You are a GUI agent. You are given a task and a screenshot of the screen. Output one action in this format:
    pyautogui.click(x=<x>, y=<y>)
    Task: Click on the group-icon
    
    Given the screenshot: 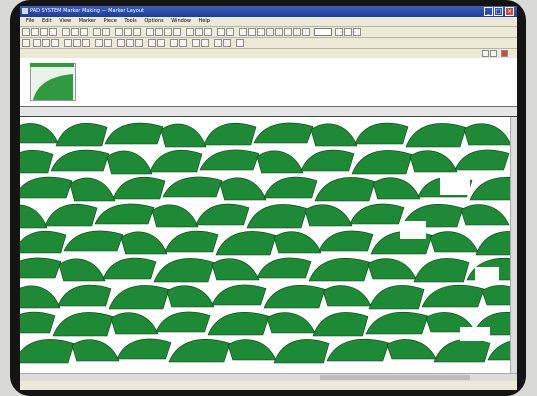 What is the action you would take?
    pyautogui.click(x=99, y=43)
    